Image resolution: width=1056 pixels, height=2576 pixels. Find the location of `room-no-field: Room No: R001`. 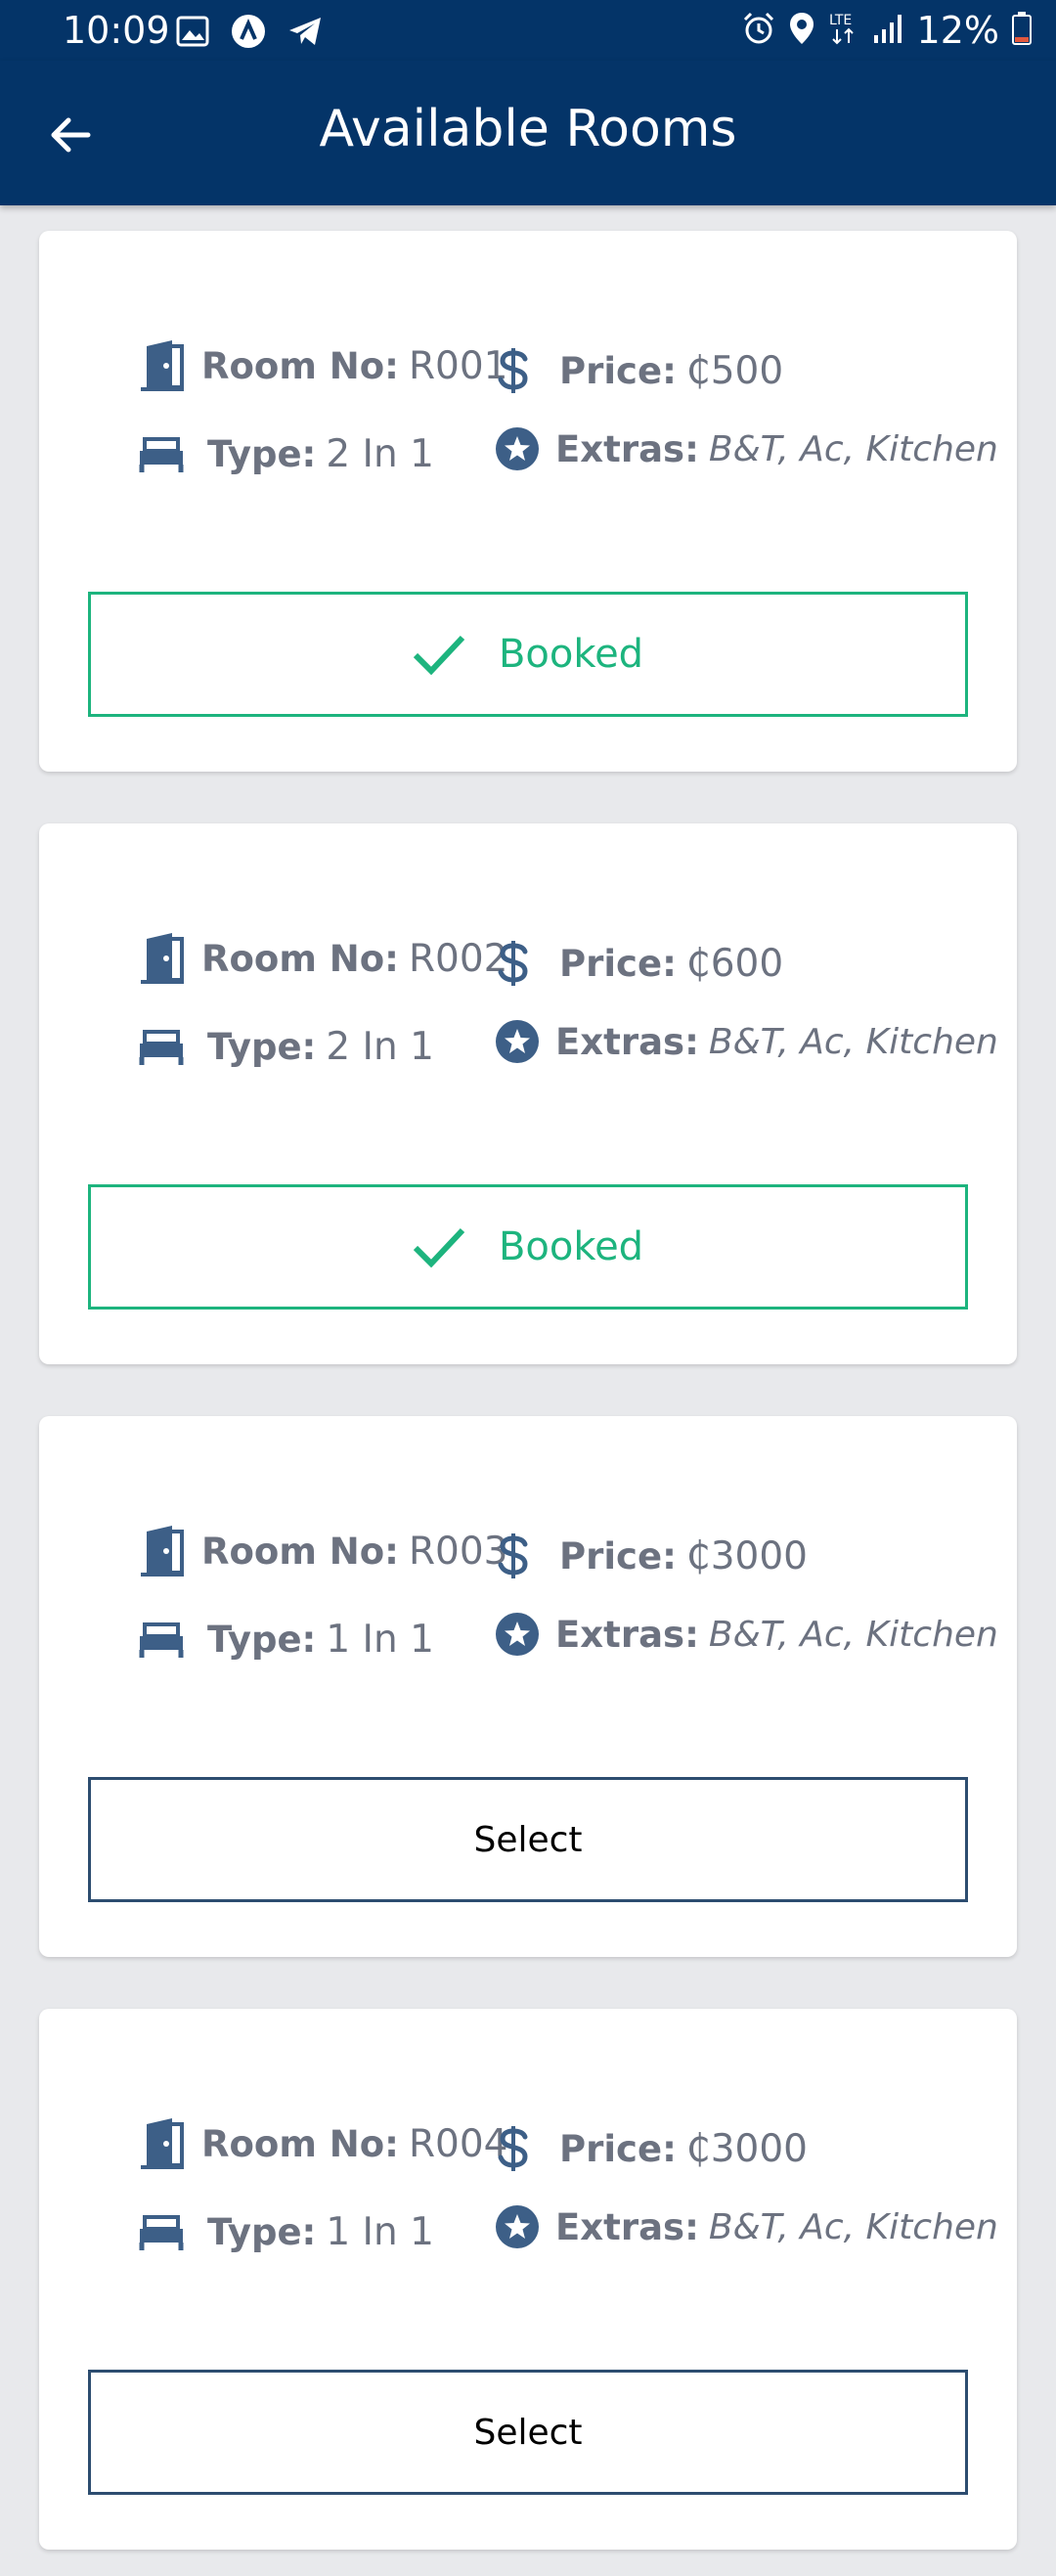

room-no-field: Room No: R001 is located at coordinates (322, 365).